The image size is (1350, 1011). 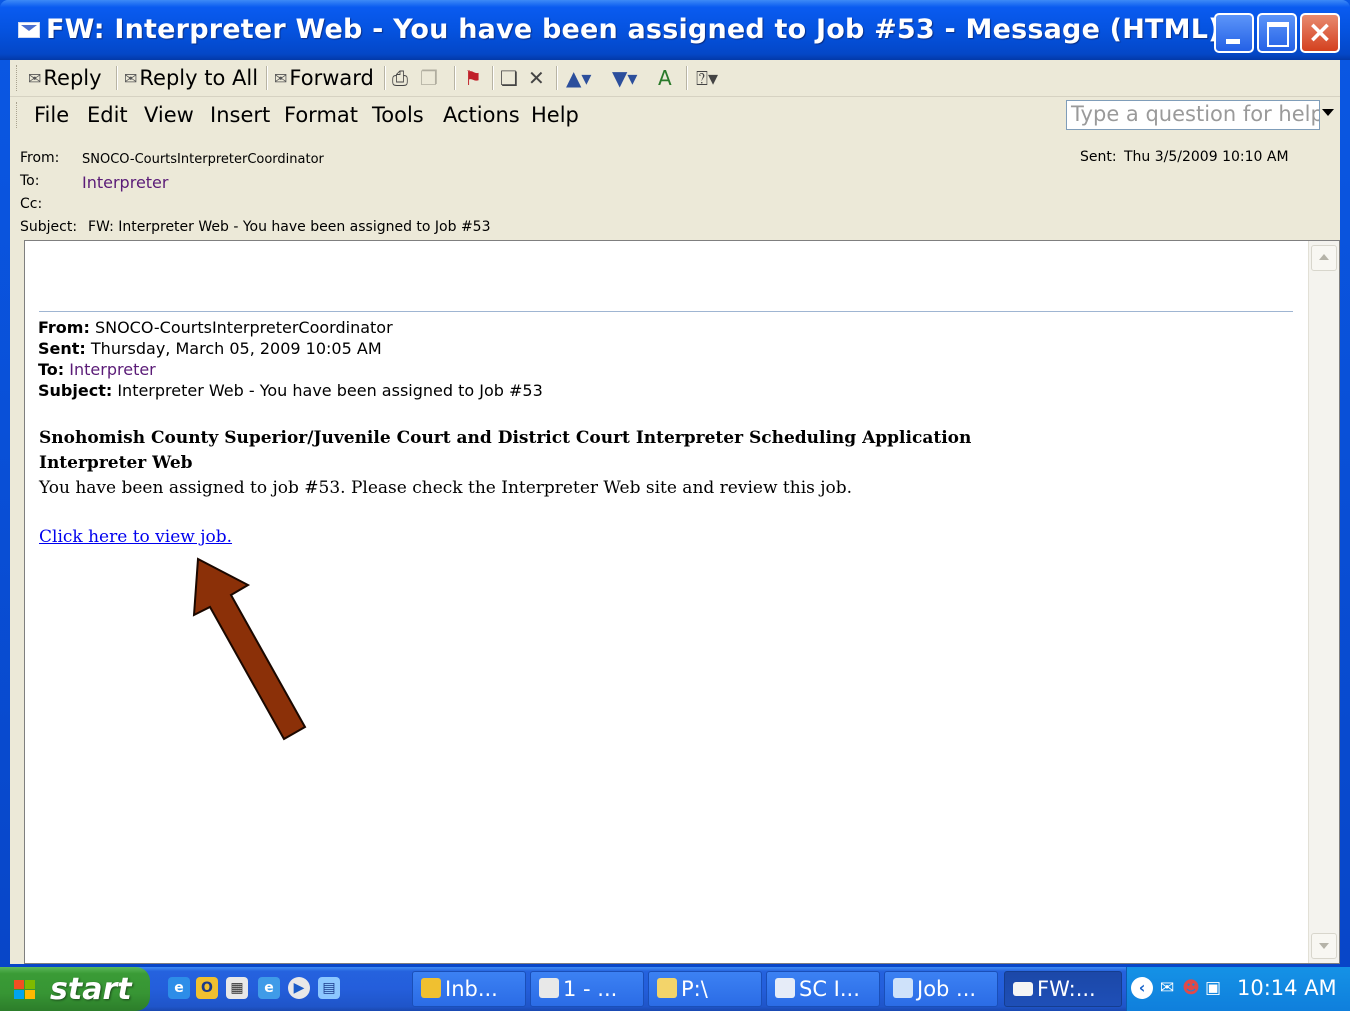 What do you see at coordinates (169, 115) in the screenshot?
I see `menu-view: View` at bounding box center [169, 115].